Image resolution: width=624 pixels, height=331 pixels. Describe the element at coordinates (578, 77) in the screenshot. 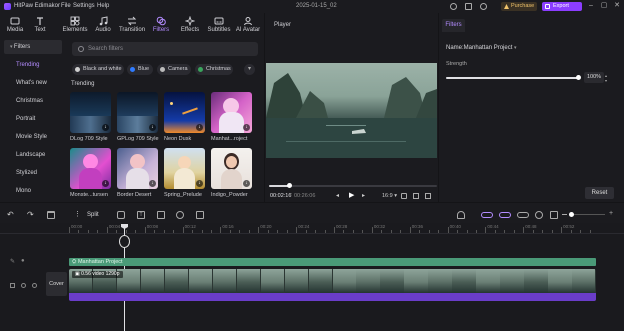

I see `strength-slider-handle` at that location.